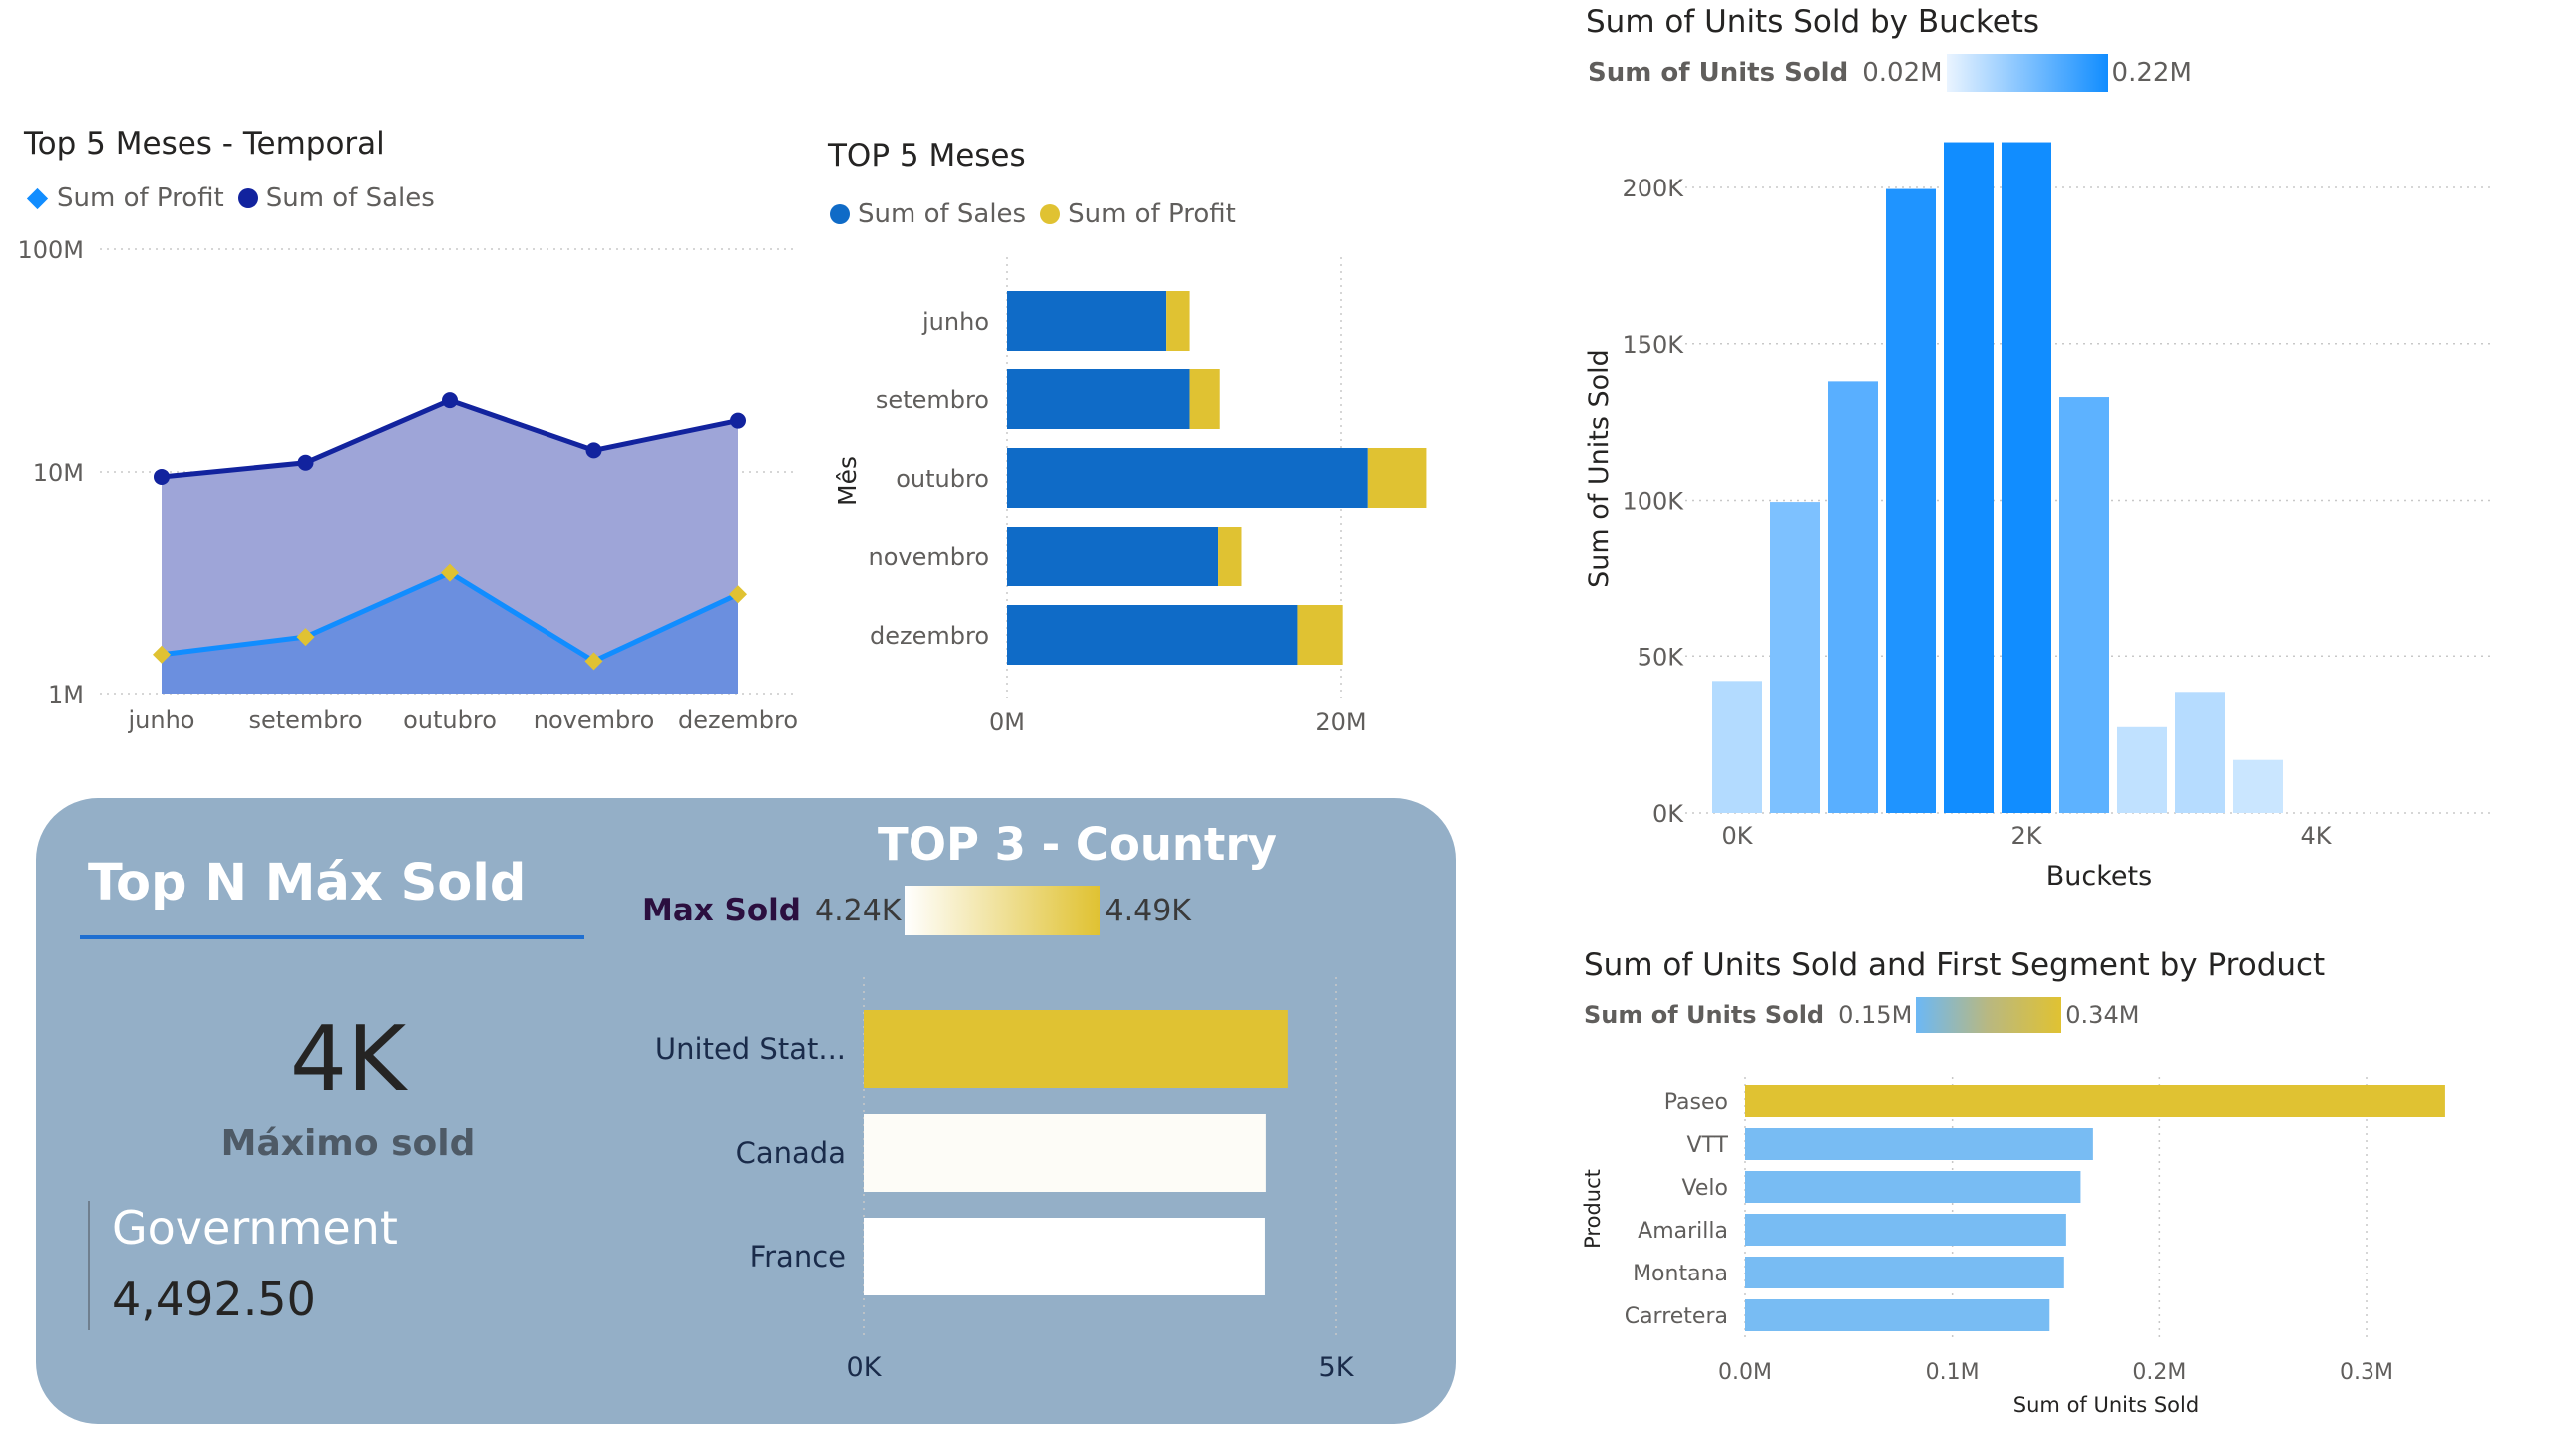  What do you see at coordinates (1683, 1231) in the screenshot?
I see `category-label: Amarilla` at bounding box center [1683, 1231].